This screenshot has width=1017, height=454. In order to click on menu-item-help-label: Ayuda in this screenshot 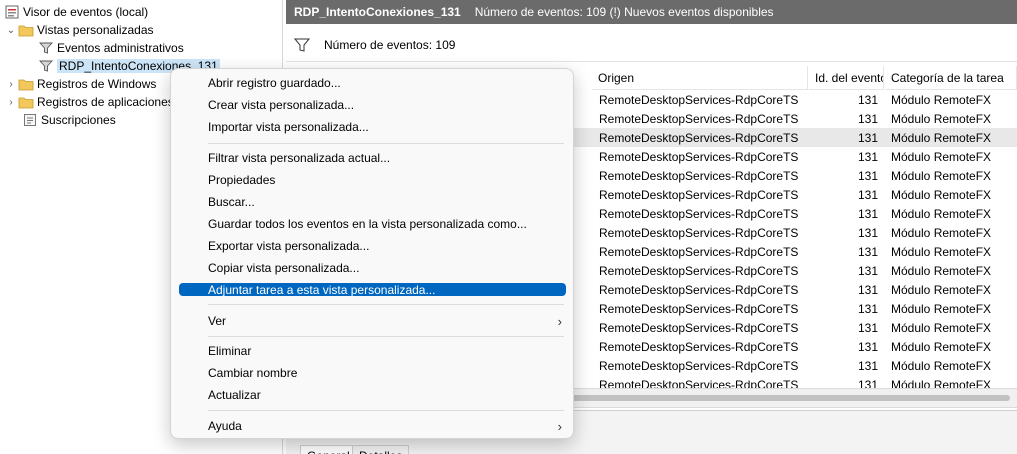, I will do `click(225, 426)`.